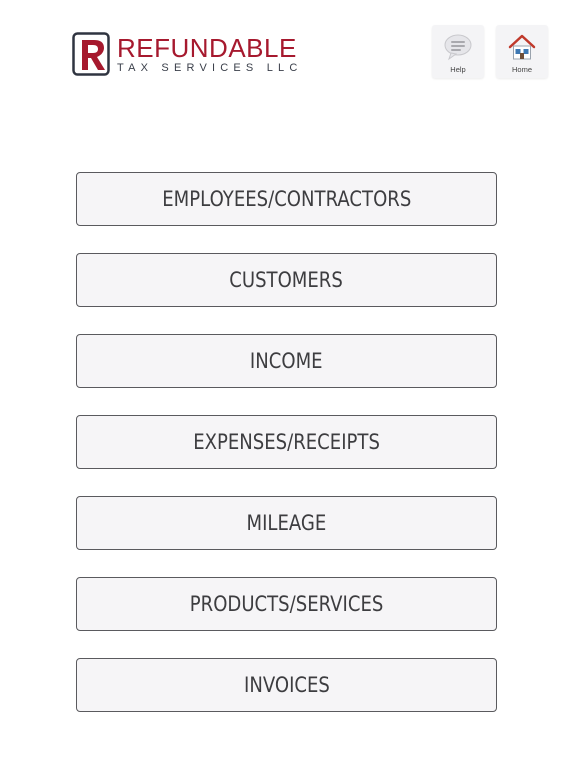 This screenshot has width=576, height=768. Describe the element at coordinates (207, 48) in the screenshot. I see `logo-company-name: REFUNDABLE` at that location.